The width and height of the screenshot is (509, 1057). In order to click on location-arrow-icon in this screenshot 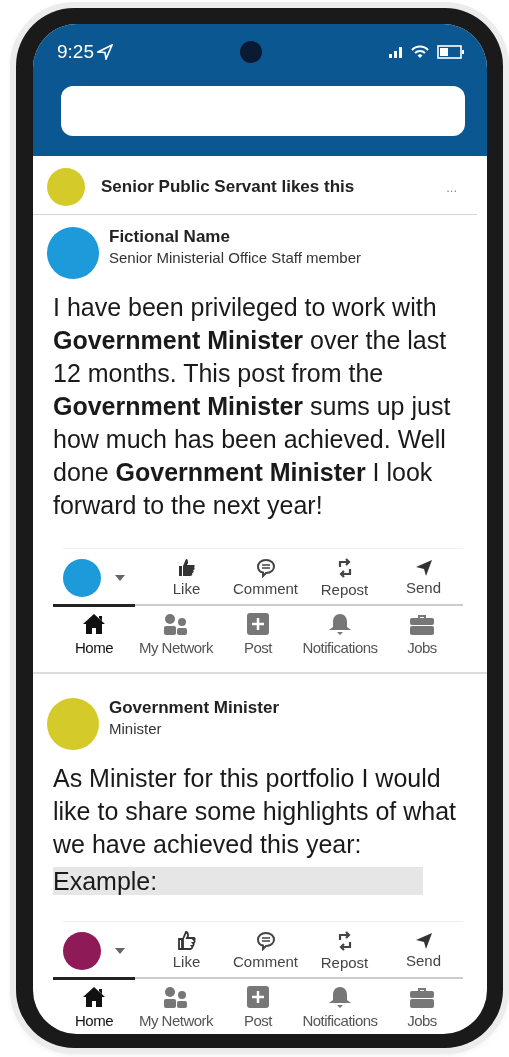, I will do `click(105, 52)`.